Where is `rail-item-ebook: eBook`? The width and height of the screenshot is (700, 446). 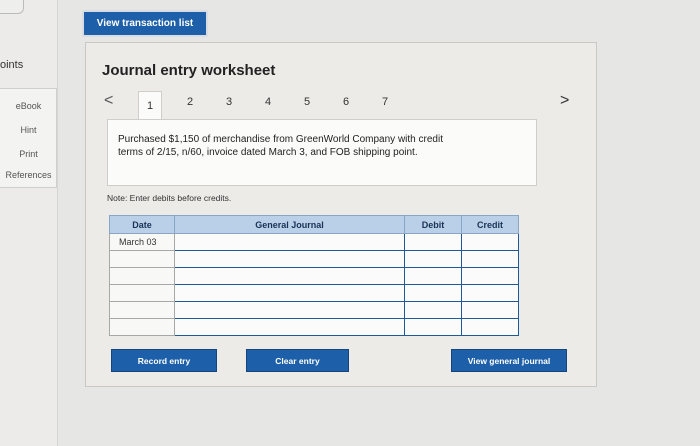 rail-item-ebook: eBook is located at coordinates (28, 106).